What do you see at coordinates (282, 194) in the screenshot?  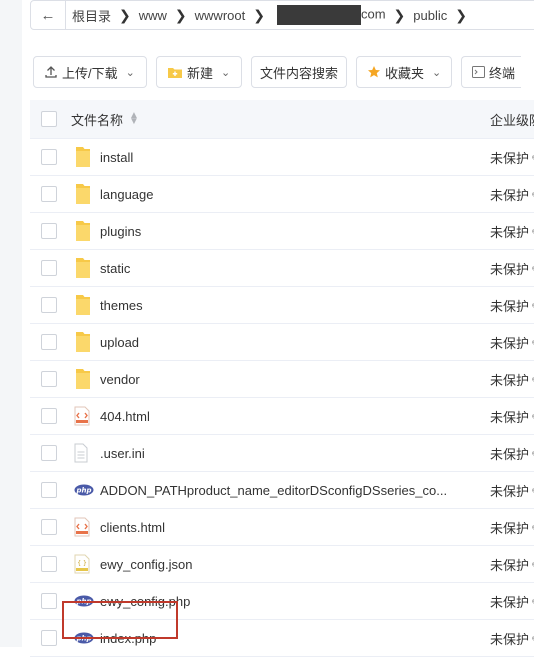 I see `table-row: language 未保护✎` at bounding box center [282, 194].